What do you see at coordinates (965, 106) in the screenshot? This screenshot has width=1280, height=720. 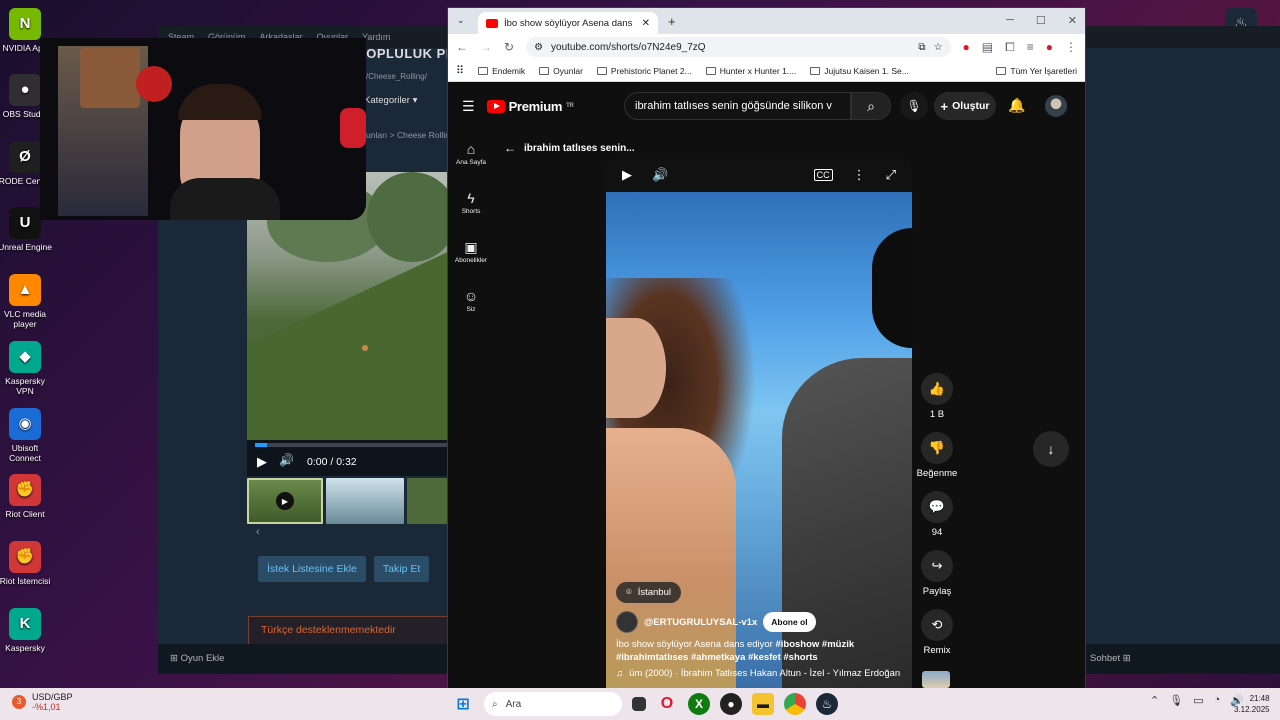 I see `create-button: + Oluştur` at bounding box center [965, 106].